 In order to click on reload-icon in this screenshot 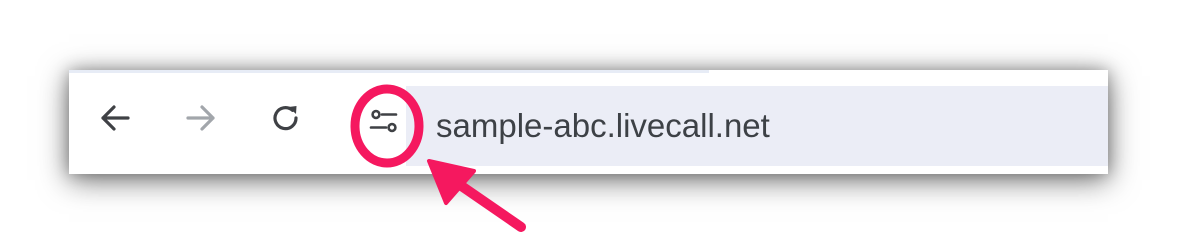, I will do `click(285, 118)`.